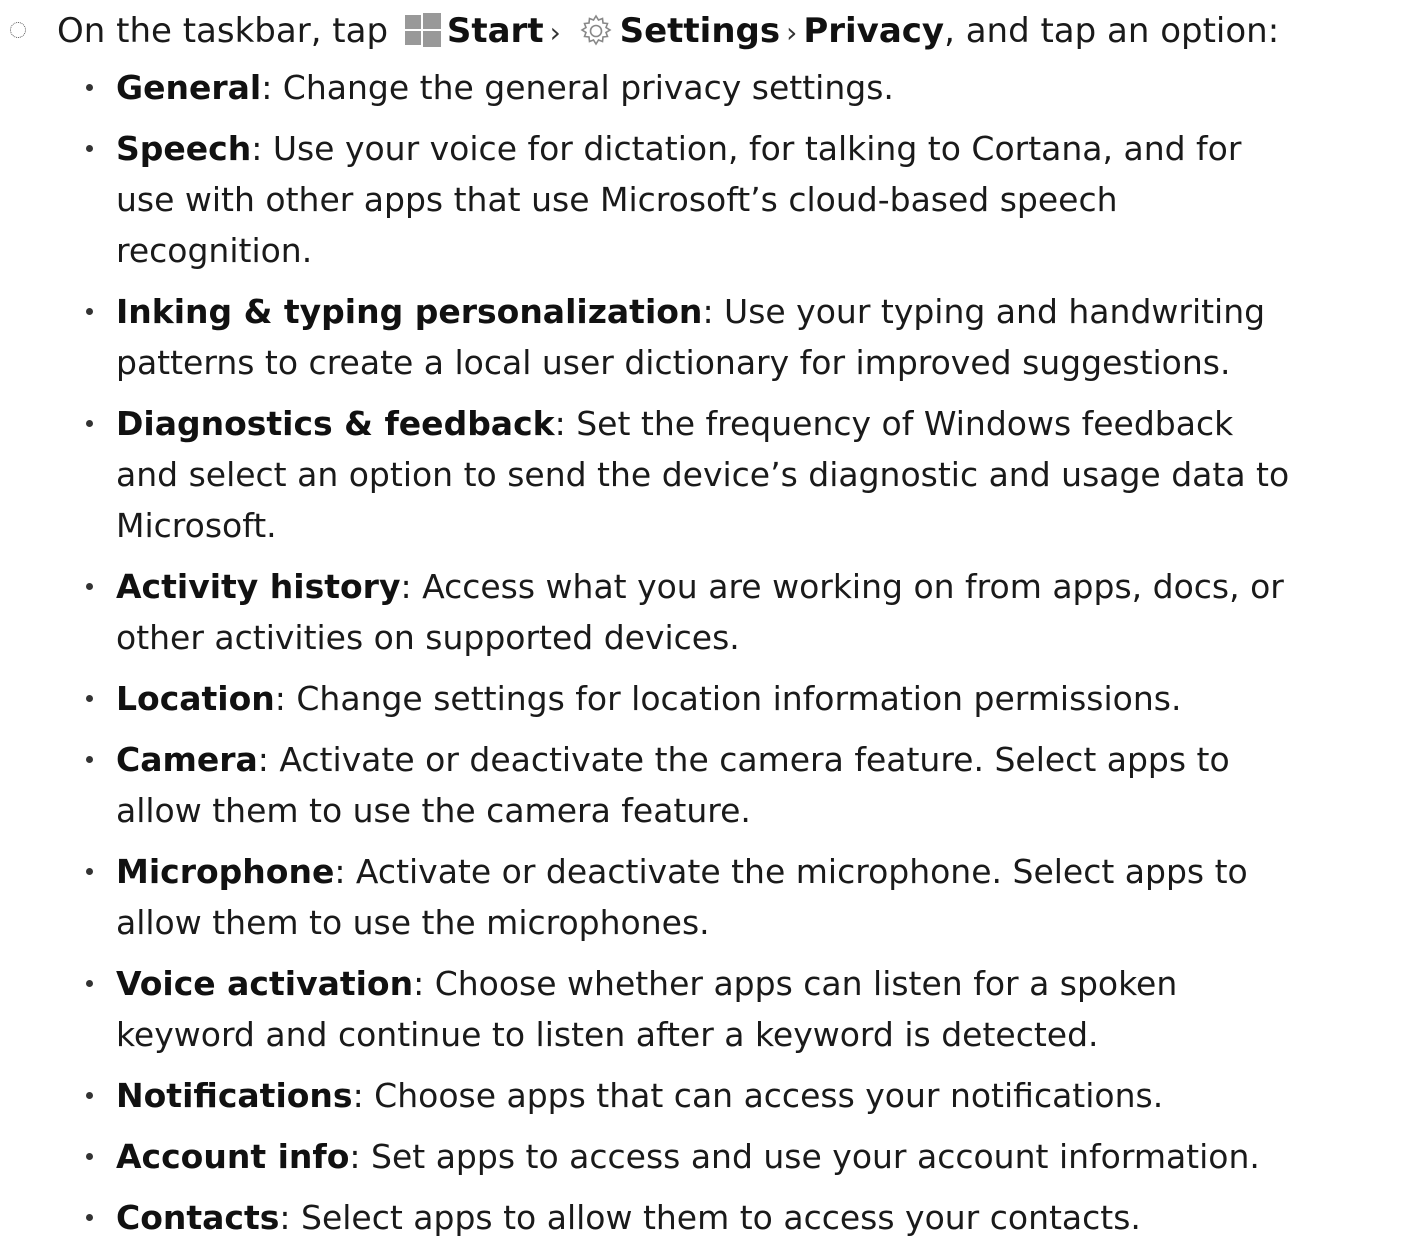 The height and width of the screenshot is (1253, 1419). What do you see at coordinates (577, 87) in the screenshot?
I see `option-description: : Change the general privacy settings.` at bounding box center [577, 87].